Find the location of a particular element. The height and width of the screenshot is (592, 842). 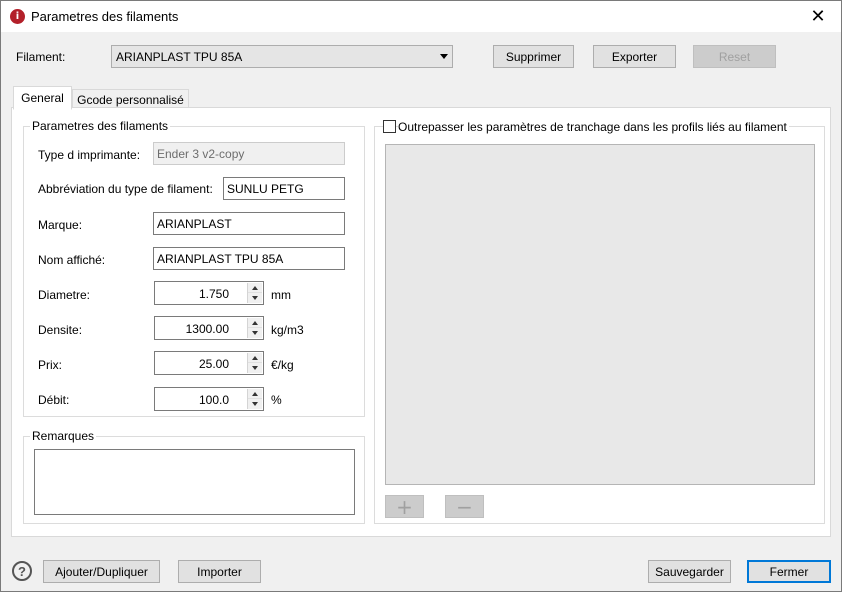

save-button: Sauvegarder is located at coordinates (689, 571).